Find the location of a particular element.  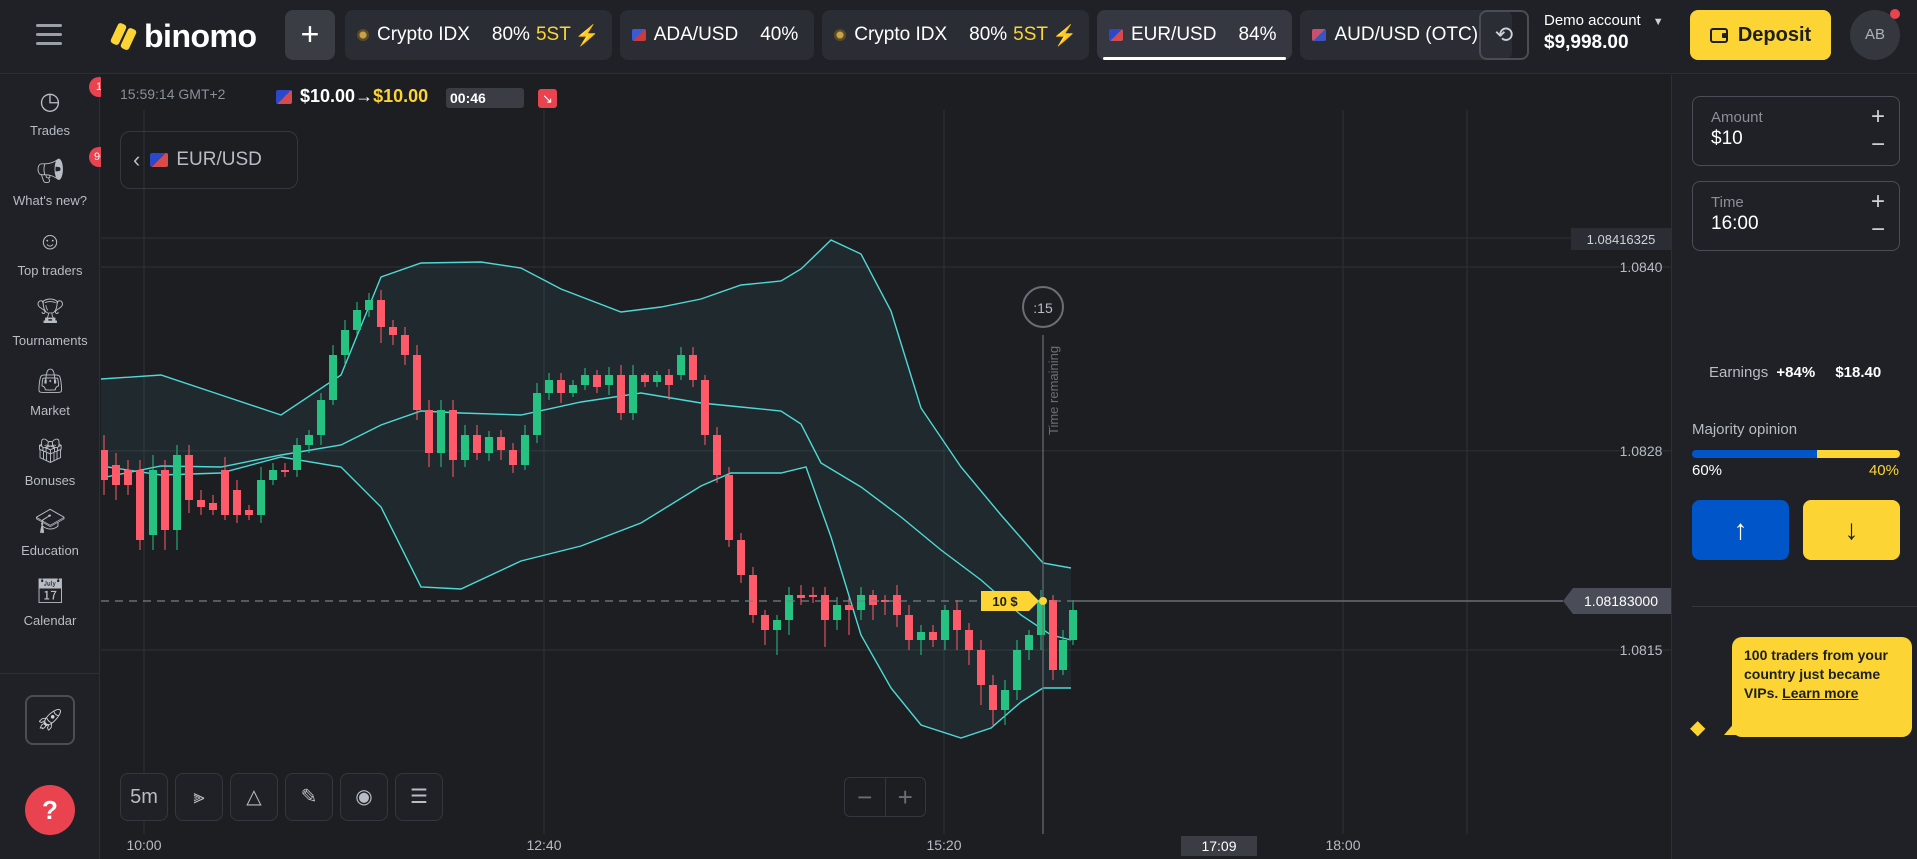

call-up-button: ↑ is located at coordinates (1740, 530).